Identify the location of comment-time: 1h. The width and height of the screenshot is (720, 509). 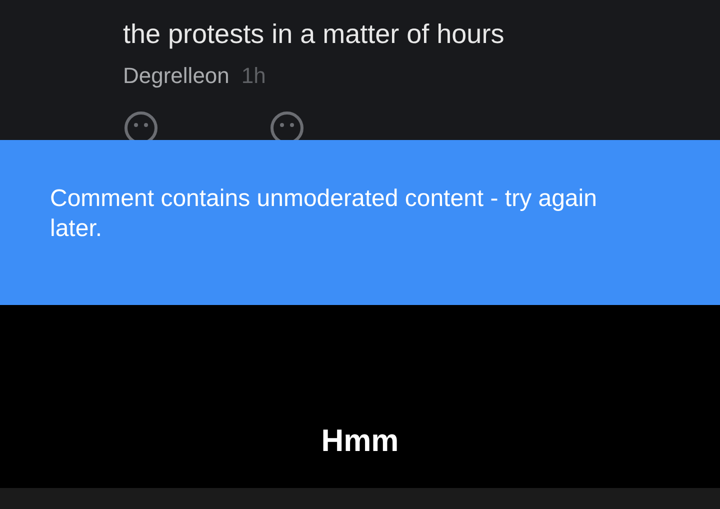
(253, 76).